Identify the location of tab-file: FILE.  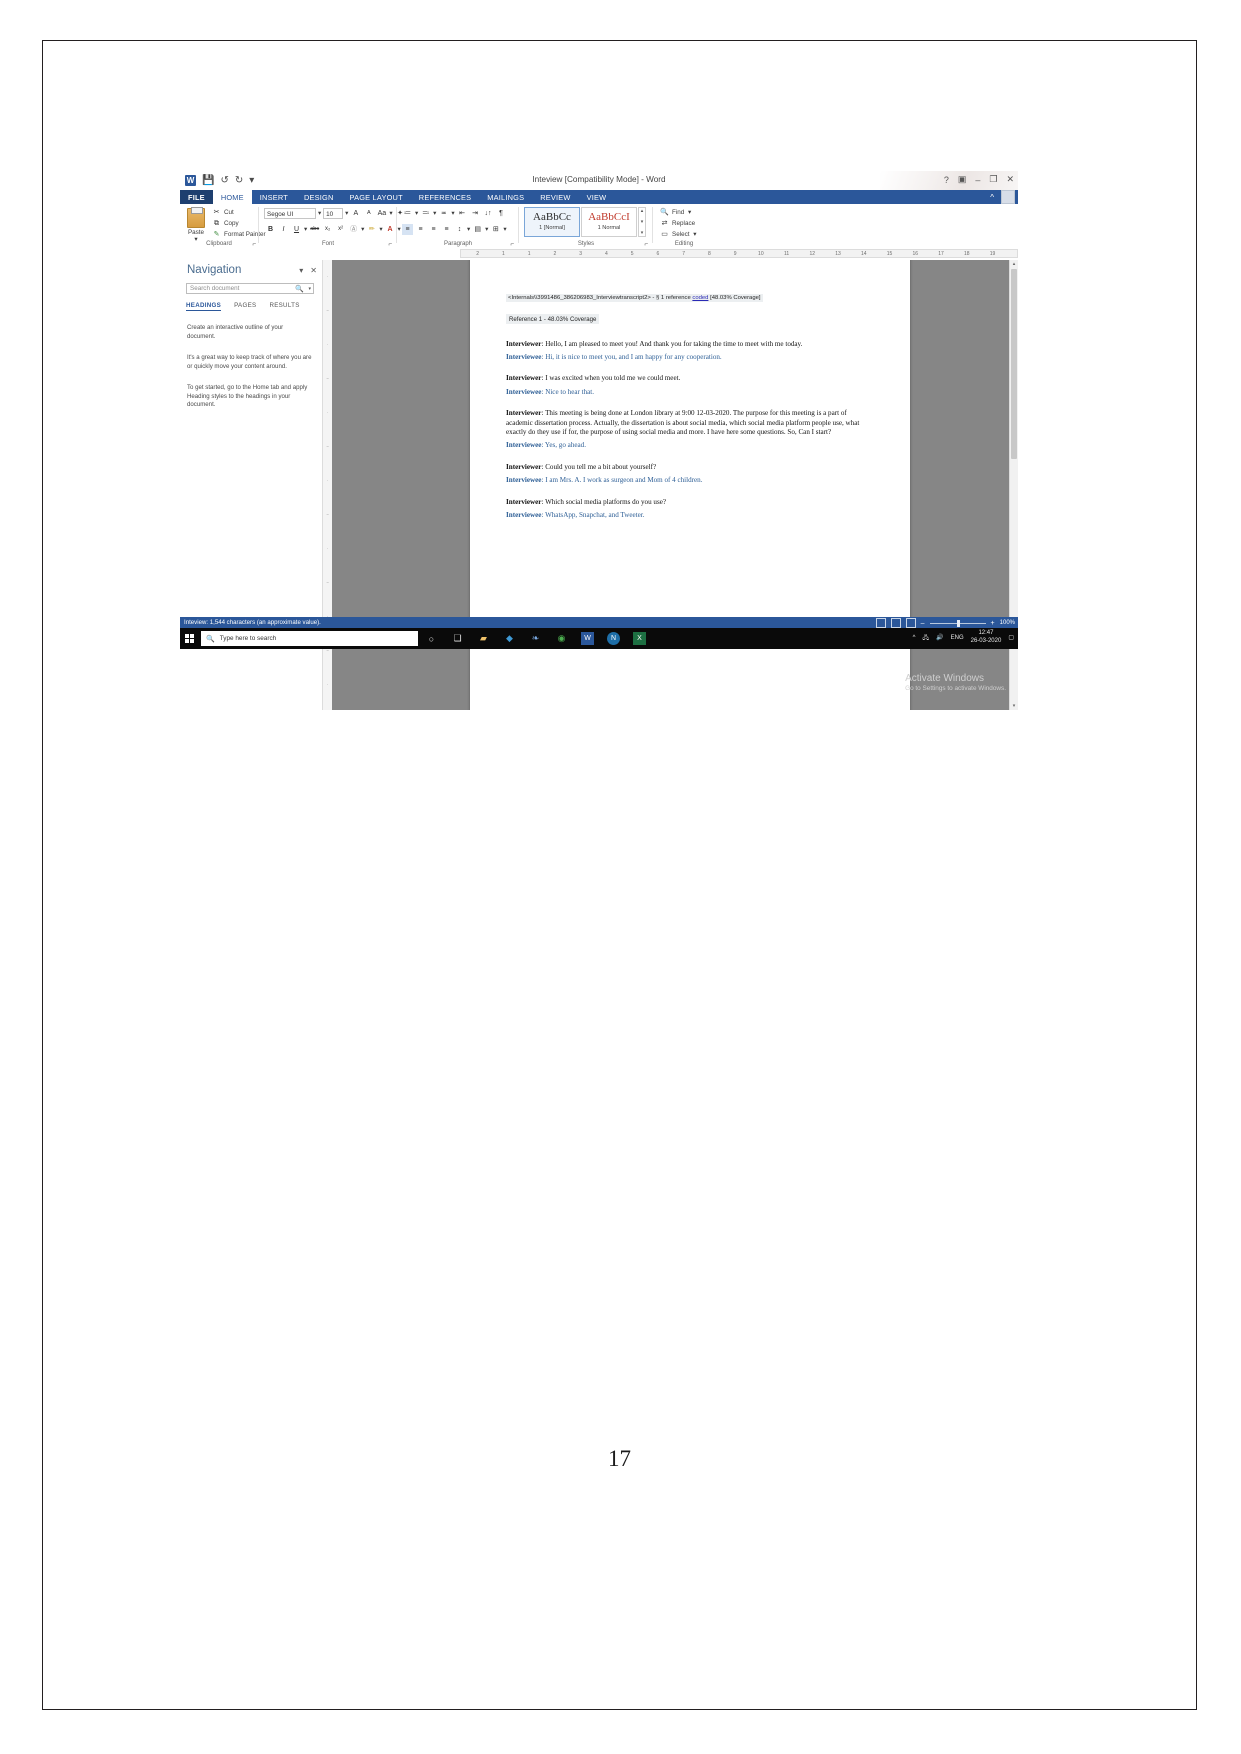
(196, 197).